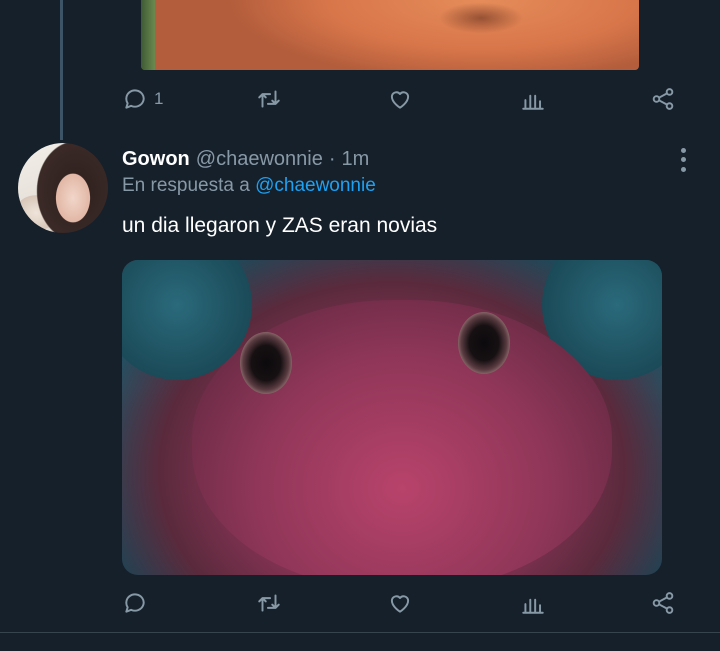 Image resolution: width=720 pixels, height=651 pixels. What do you see at coordinates (259, 159) in the screenshot?
I see `author-handle: @chaewonnie` at bounding box center [259, 159].